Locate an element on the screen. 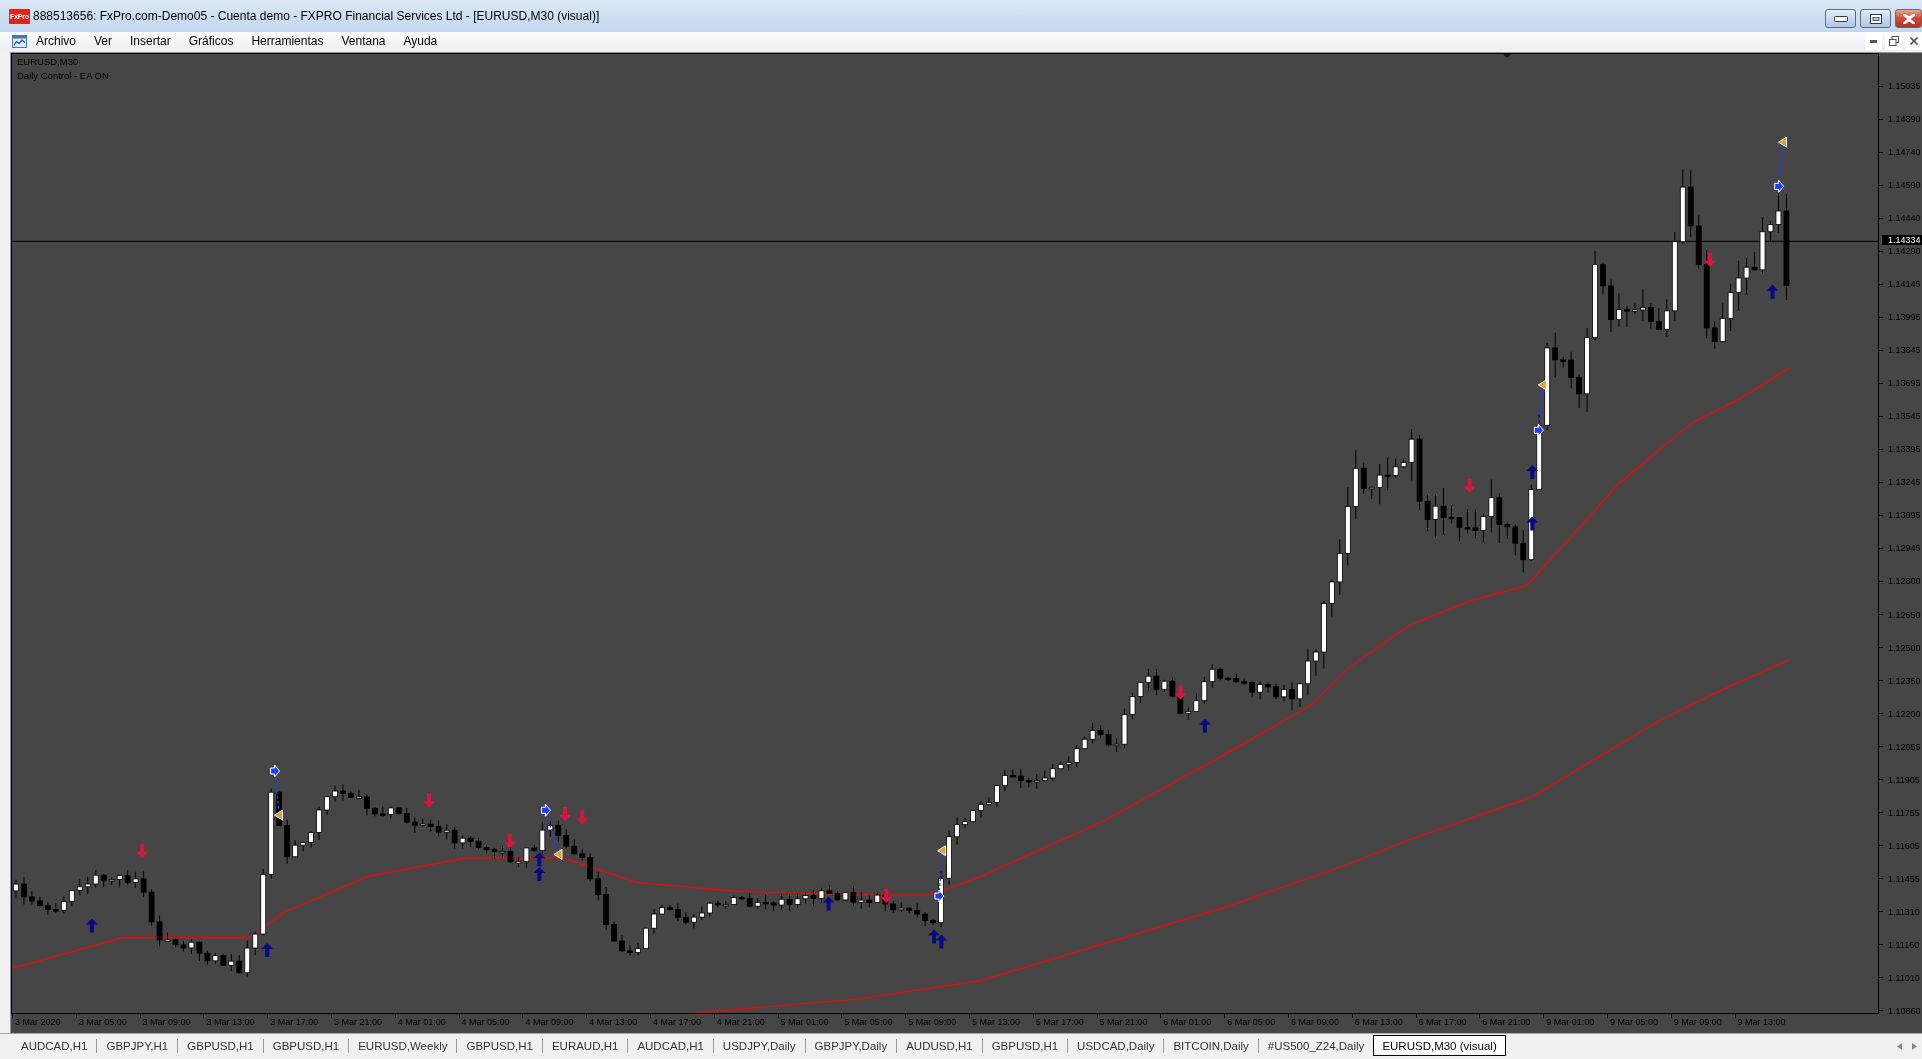  scroll-right-button is located at coordinates (1914, 1046).